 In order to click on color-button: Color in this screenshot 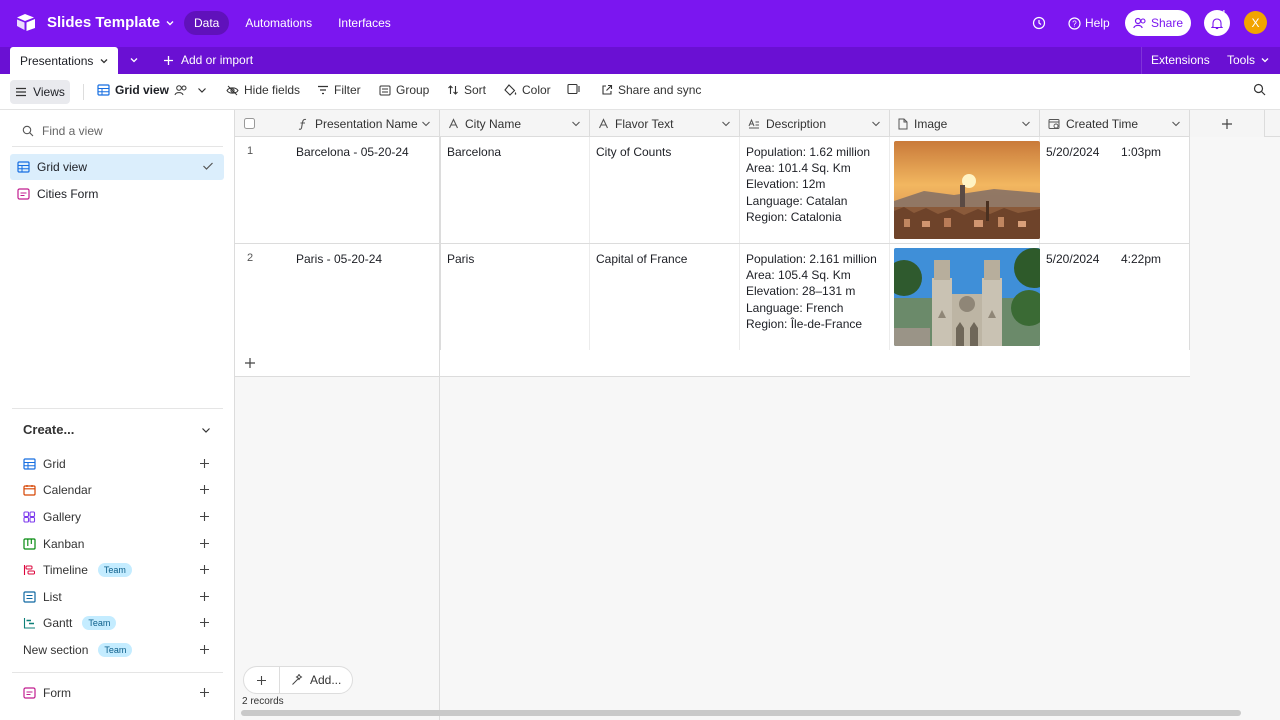, I will do `click(527, 90)`.